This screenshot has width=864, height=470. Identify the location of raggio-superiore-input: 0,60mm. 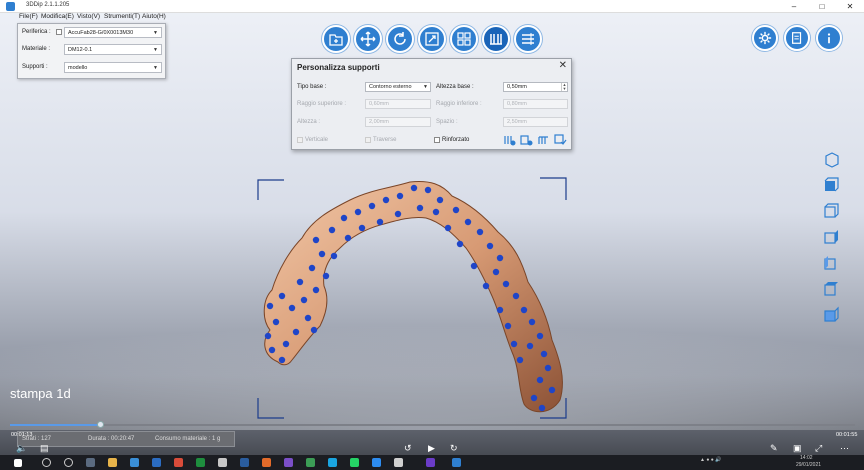
(398, 104).